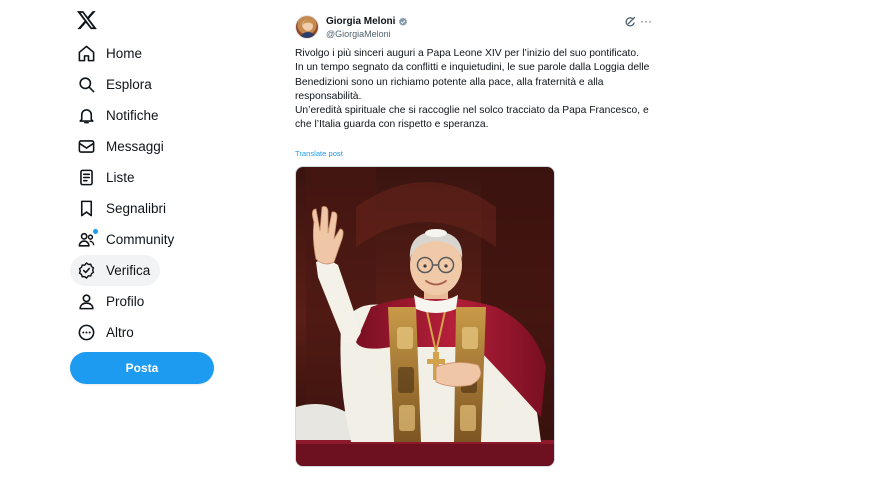 This screenshot has height=494, width=878. Describe the element at coordinates (86, 116) in the screenshot. I see `bell-icon` at that location.